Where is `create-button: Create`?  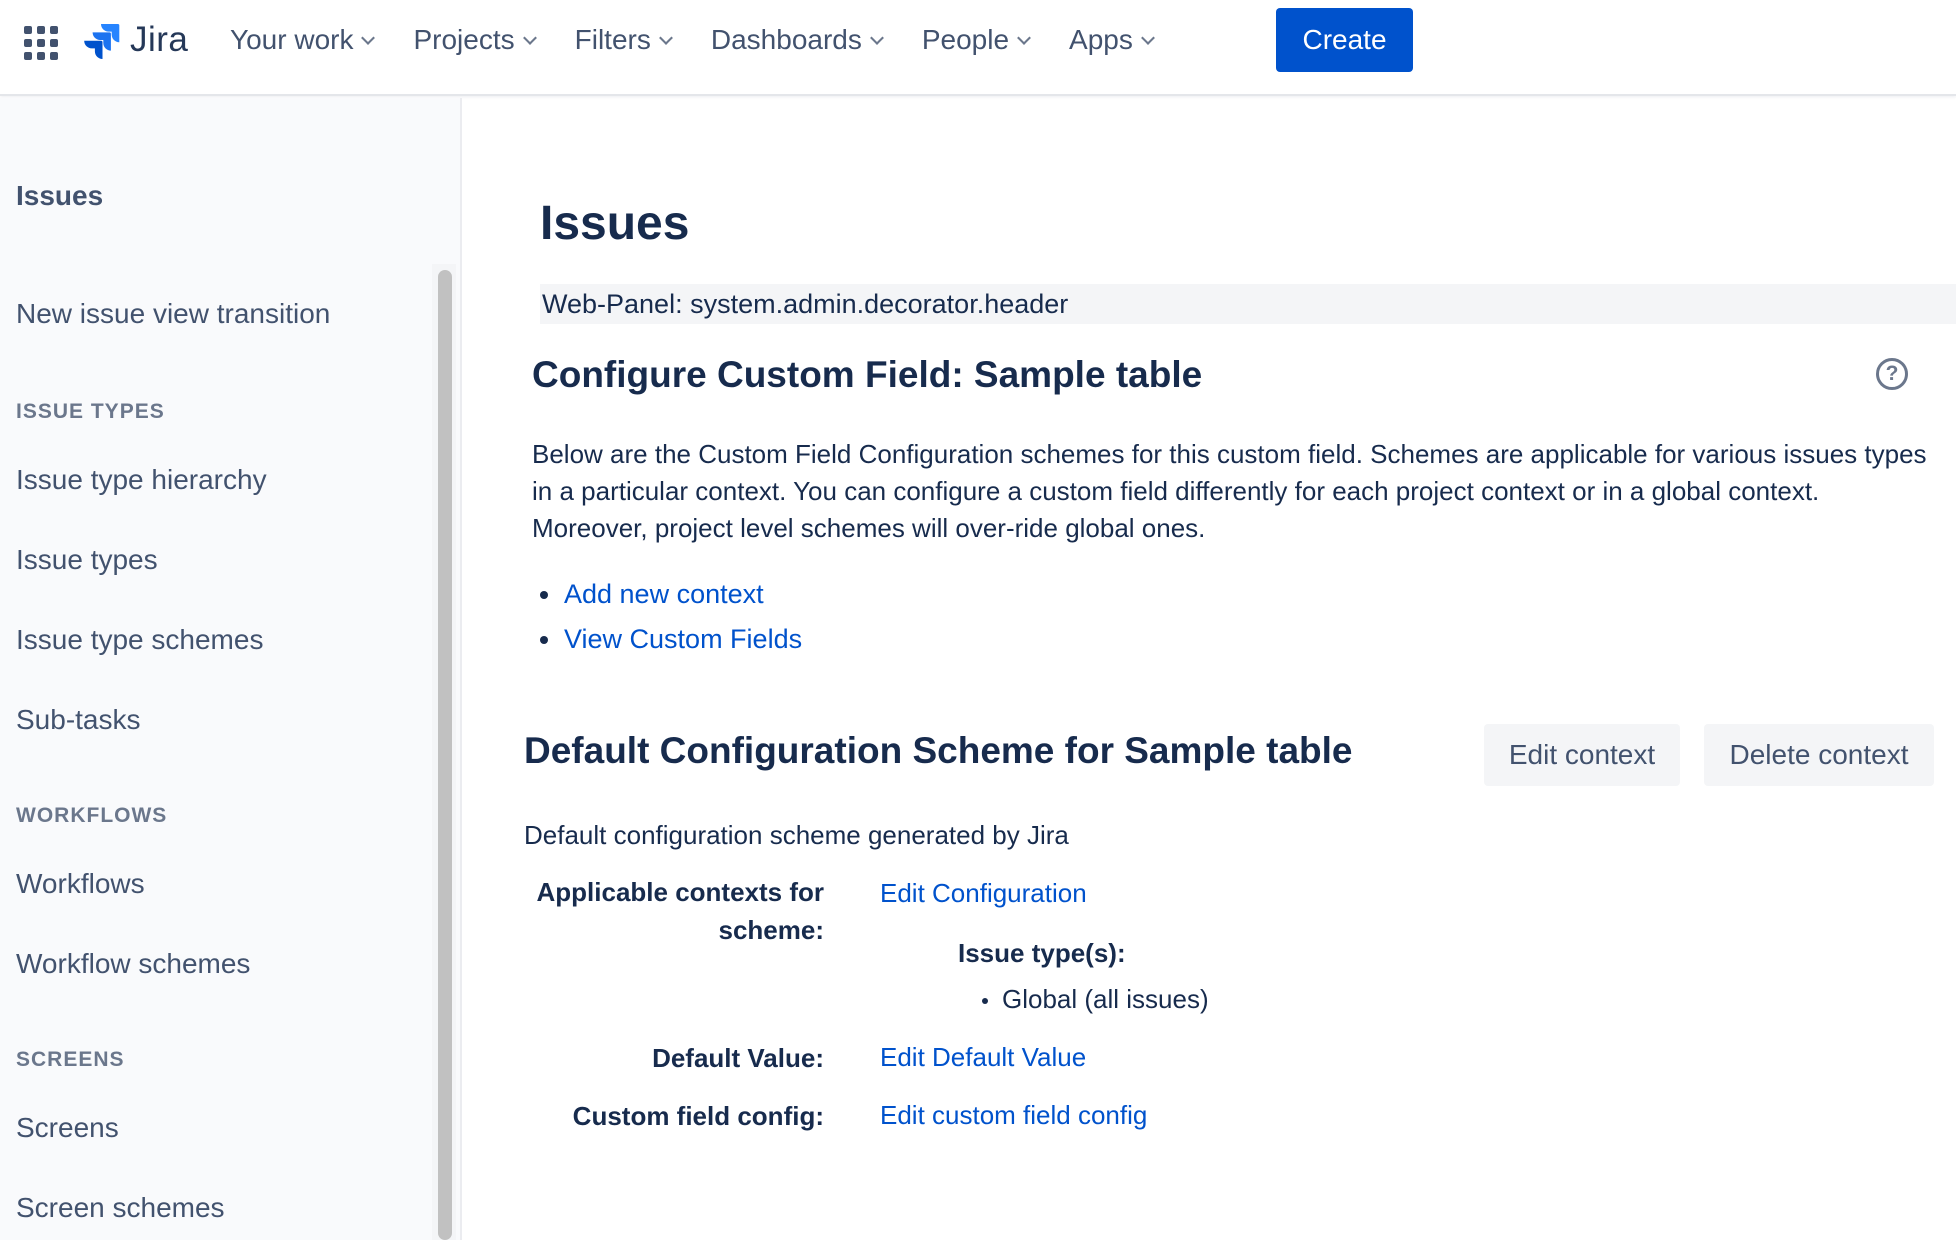
create-button: Create is located at coordinates (1344, 40).